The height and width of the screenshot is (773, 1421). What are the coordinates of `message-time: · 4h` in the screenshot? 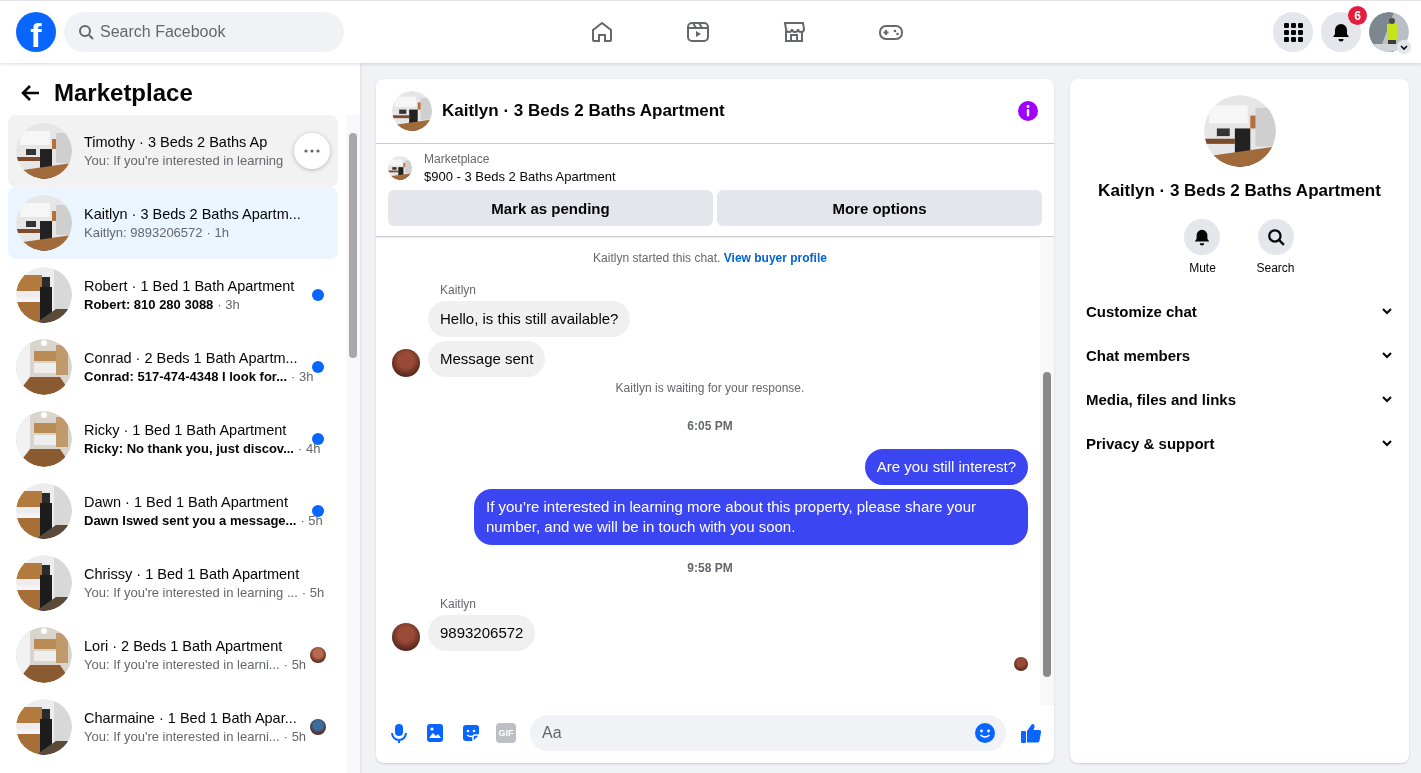 It's located at (309, 448).